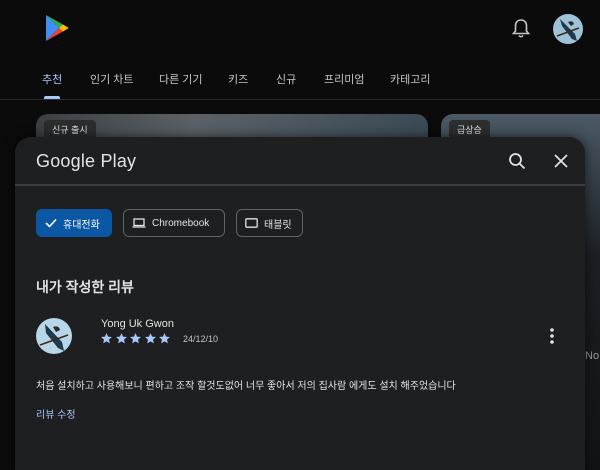 The height and width of the screenshot is (470, 600). I want to click on filter-chip-label: 태블릿, so click(278, 225).